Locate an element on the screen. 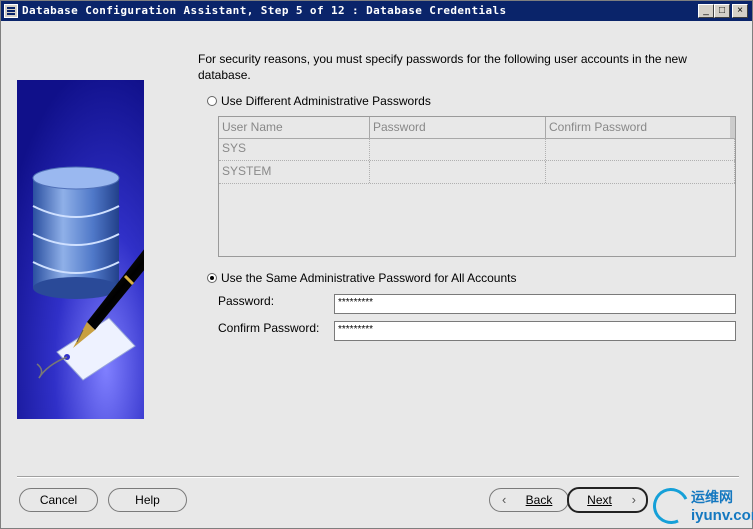  footer-divider is located at coordinates (378, 477).